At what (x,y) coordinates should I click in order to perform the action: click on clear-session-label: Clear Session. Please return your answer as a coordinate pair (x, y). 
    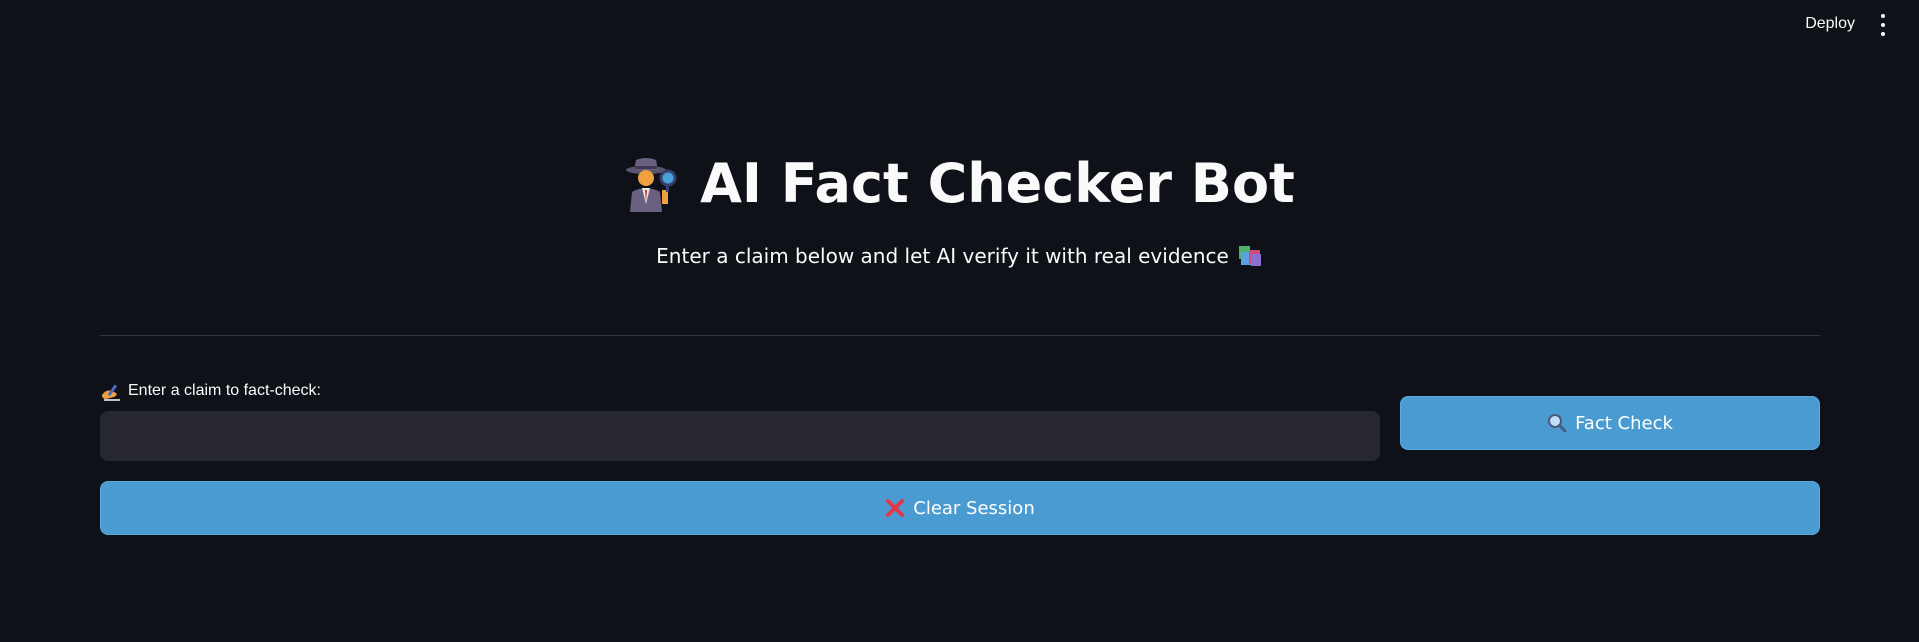
    Looking at the image, I should click on (974, 508).